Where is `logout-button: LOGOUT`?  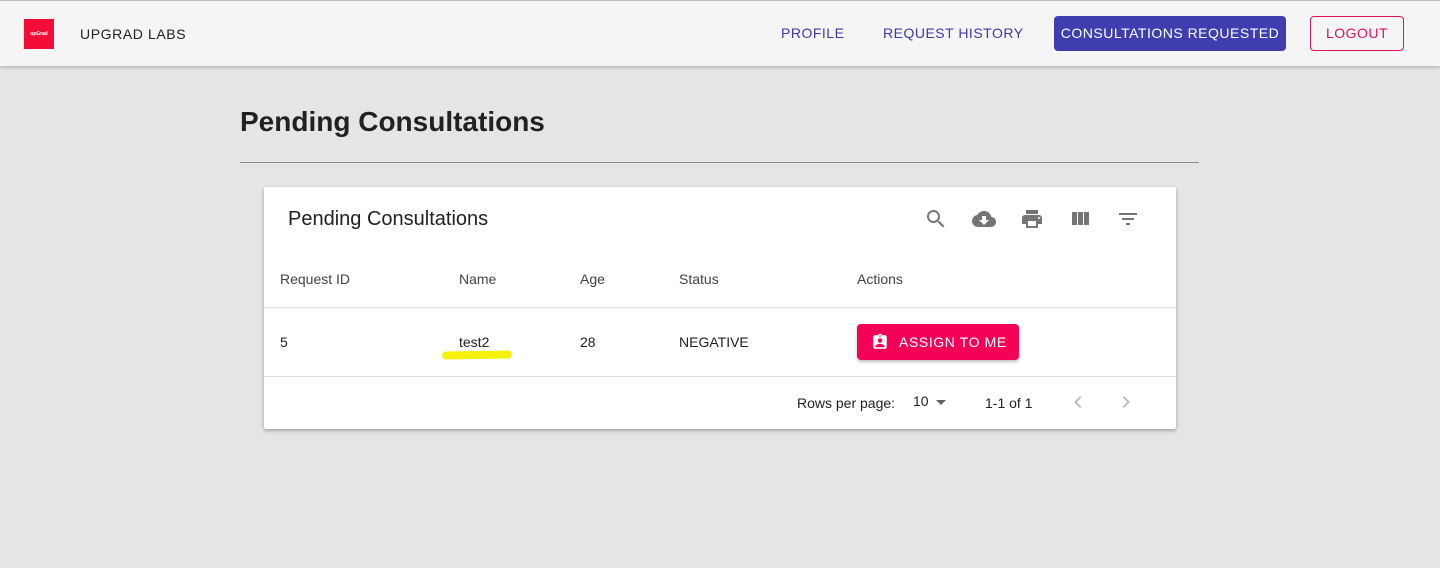
logout-button: LOGOUT is located at coordinates (1357, 33).